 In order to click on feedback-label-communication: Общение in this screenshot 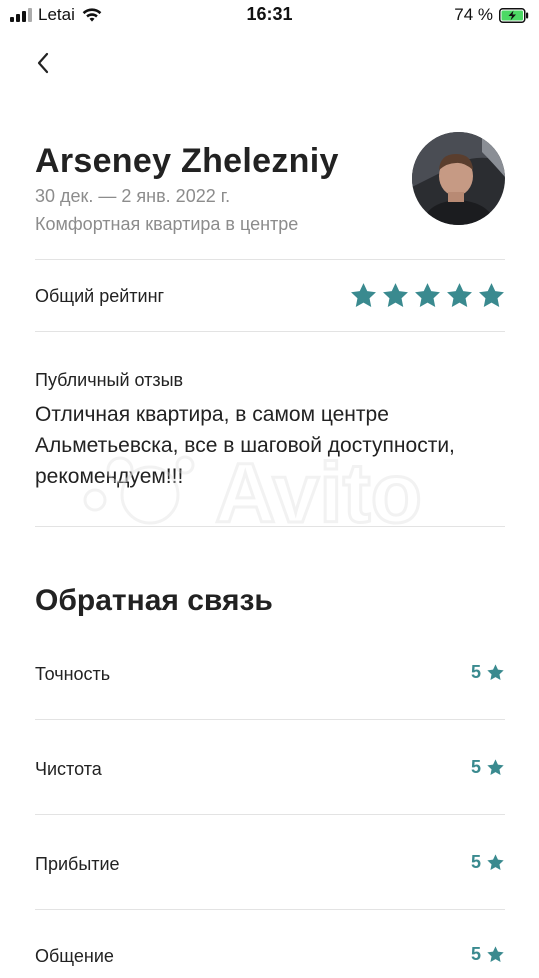, I will do `click(74, 956)`.